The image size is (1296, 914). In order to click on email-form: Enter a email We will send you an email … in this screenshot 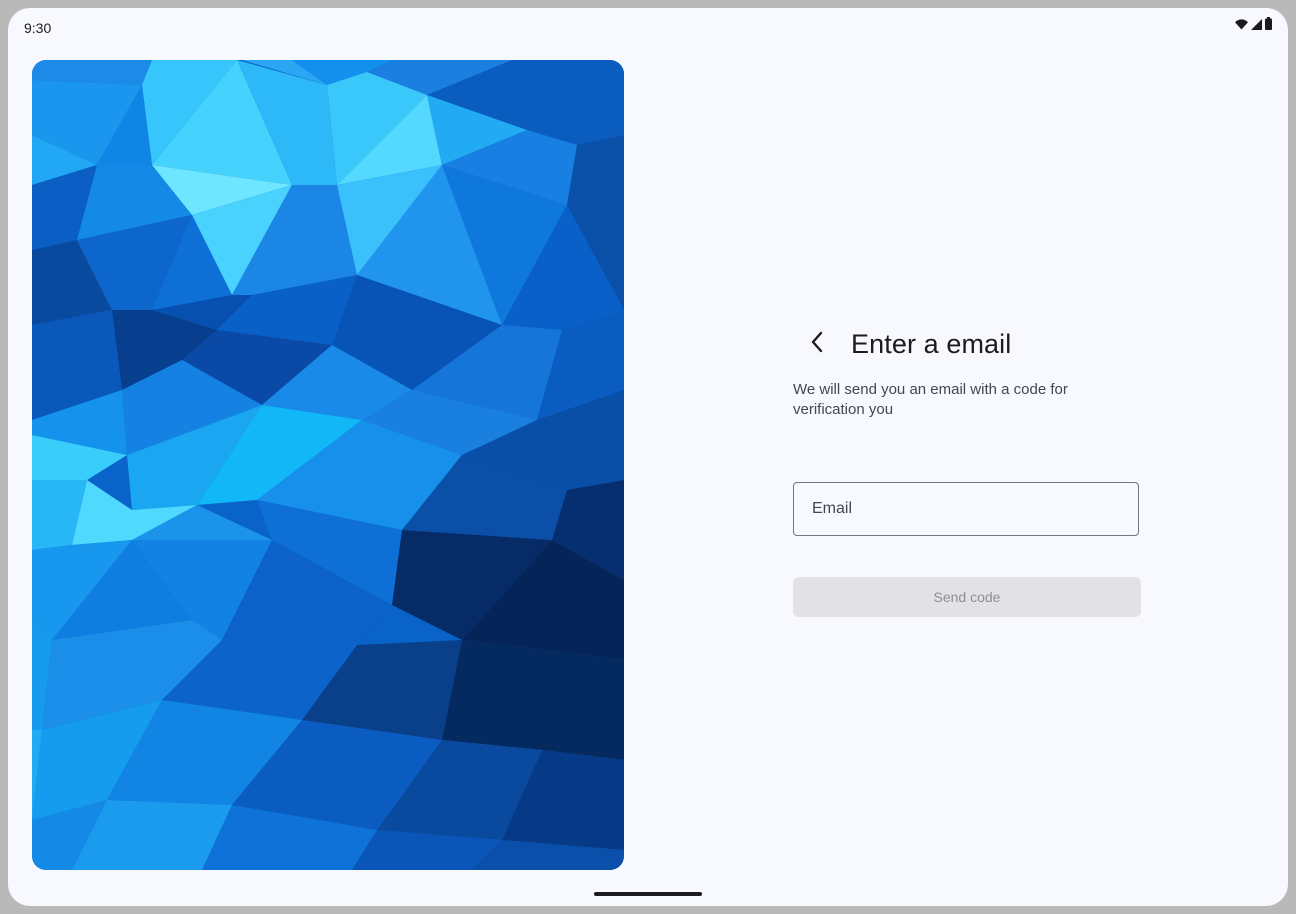, I will do `click(967, 470)`.